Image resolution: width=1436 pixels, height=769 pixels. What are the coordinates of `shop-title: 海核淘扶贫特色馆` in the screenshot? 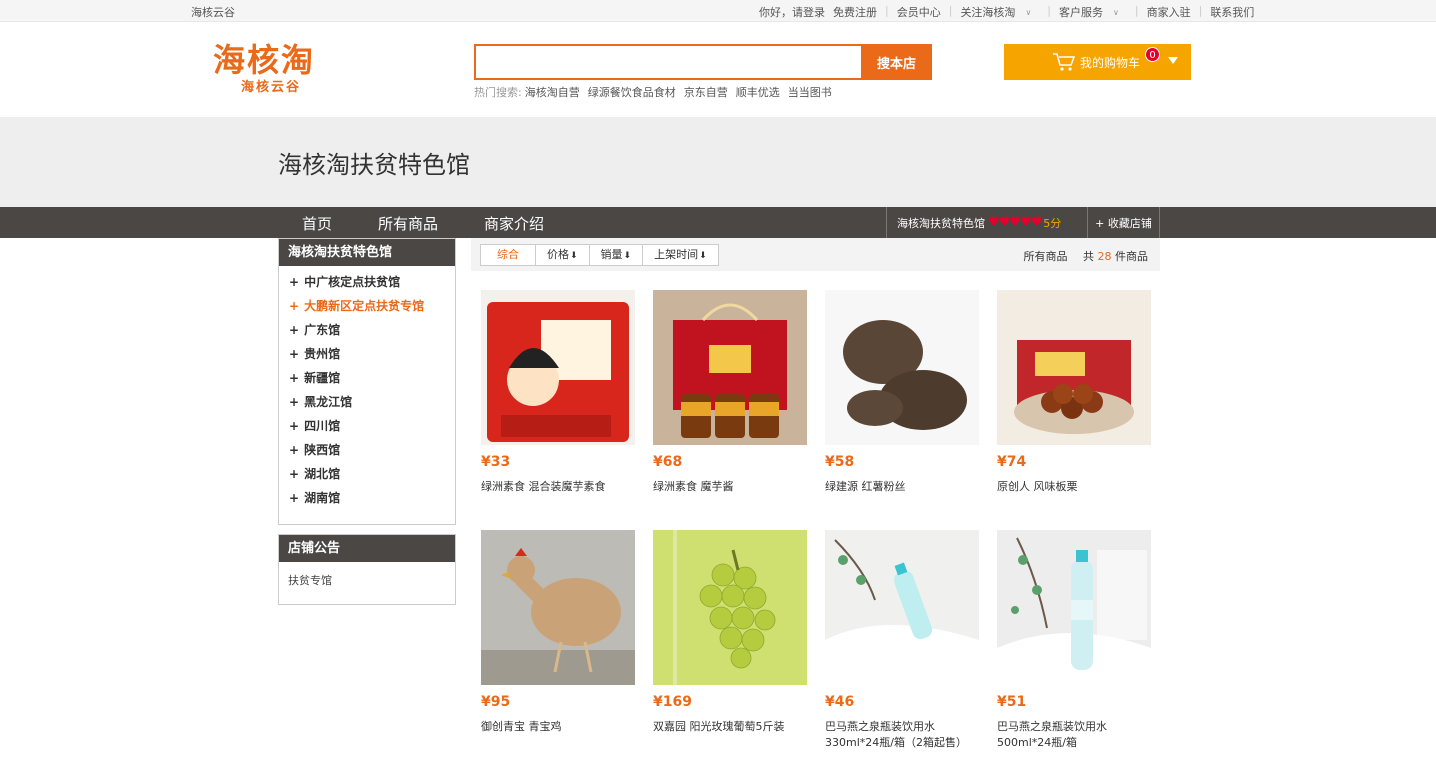 It's located at (374, 165).